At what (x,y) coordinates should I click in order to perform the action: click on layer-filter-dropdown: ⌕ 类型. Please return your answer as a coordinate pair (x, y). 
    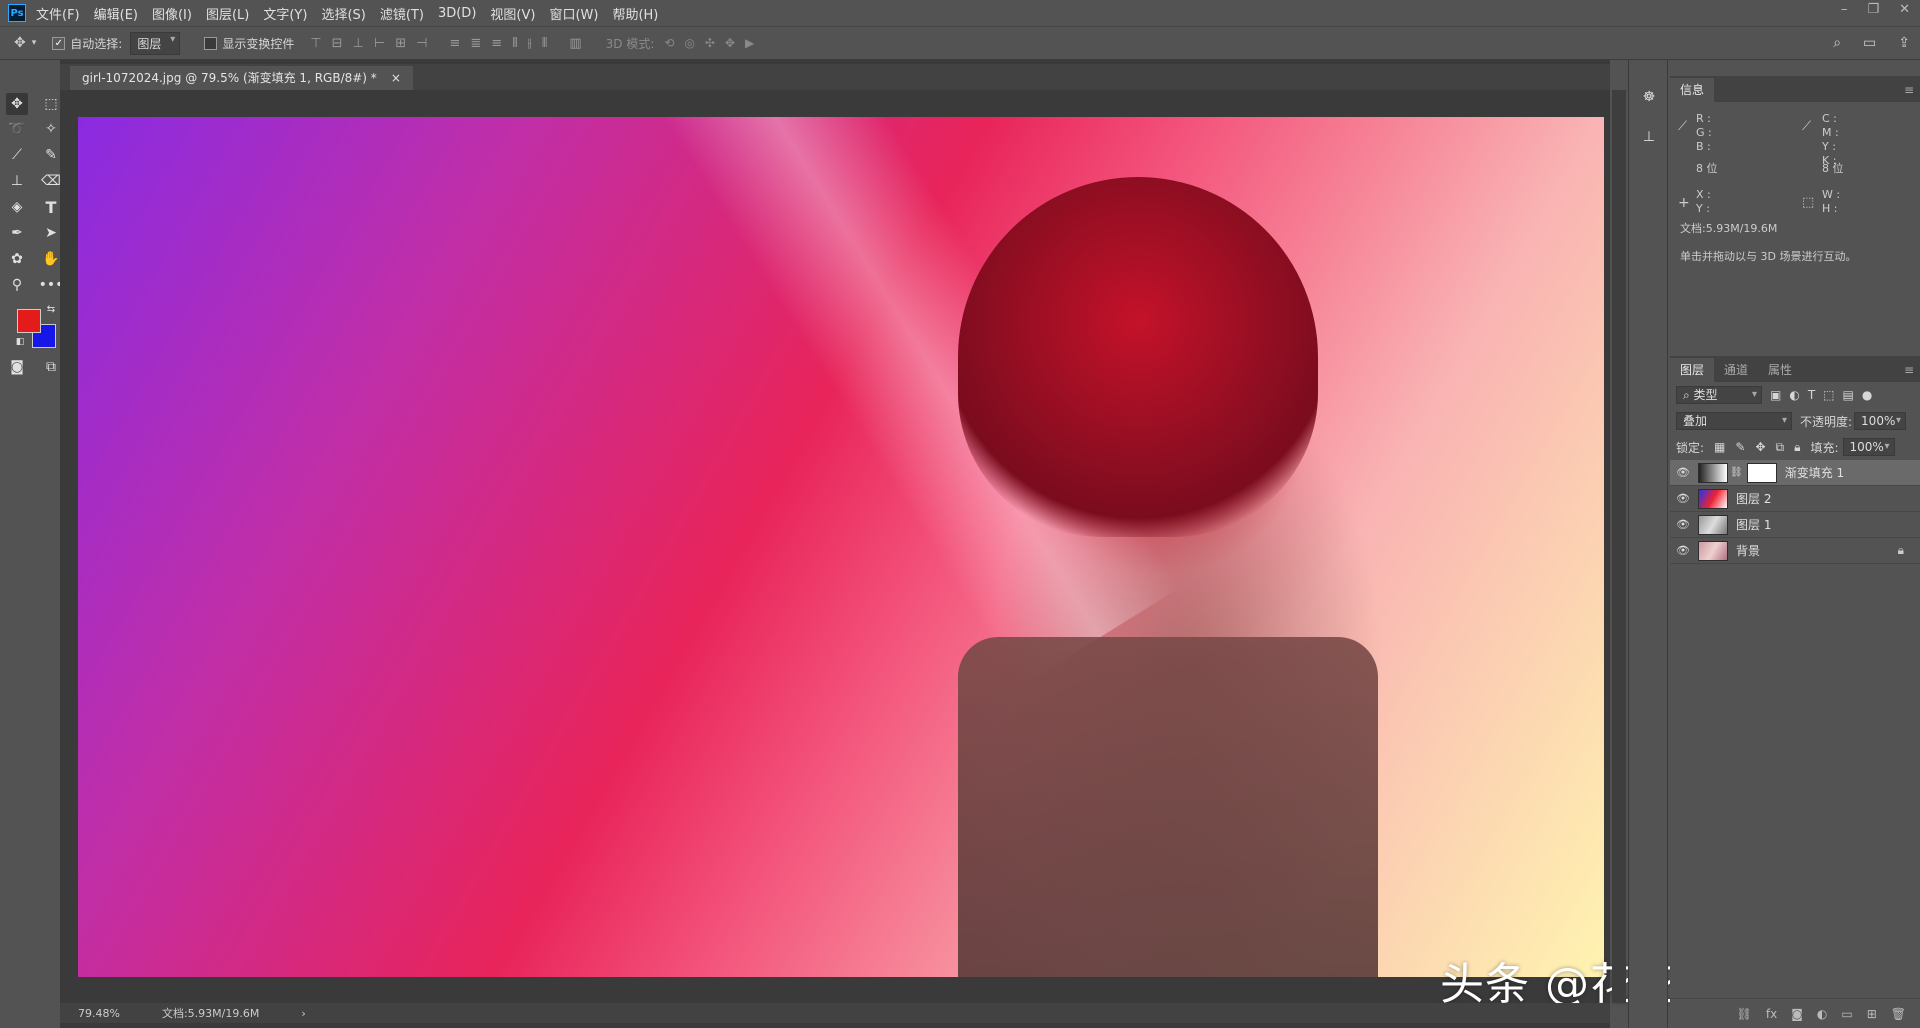
    Looking at the image, I should click on (1719, 395).